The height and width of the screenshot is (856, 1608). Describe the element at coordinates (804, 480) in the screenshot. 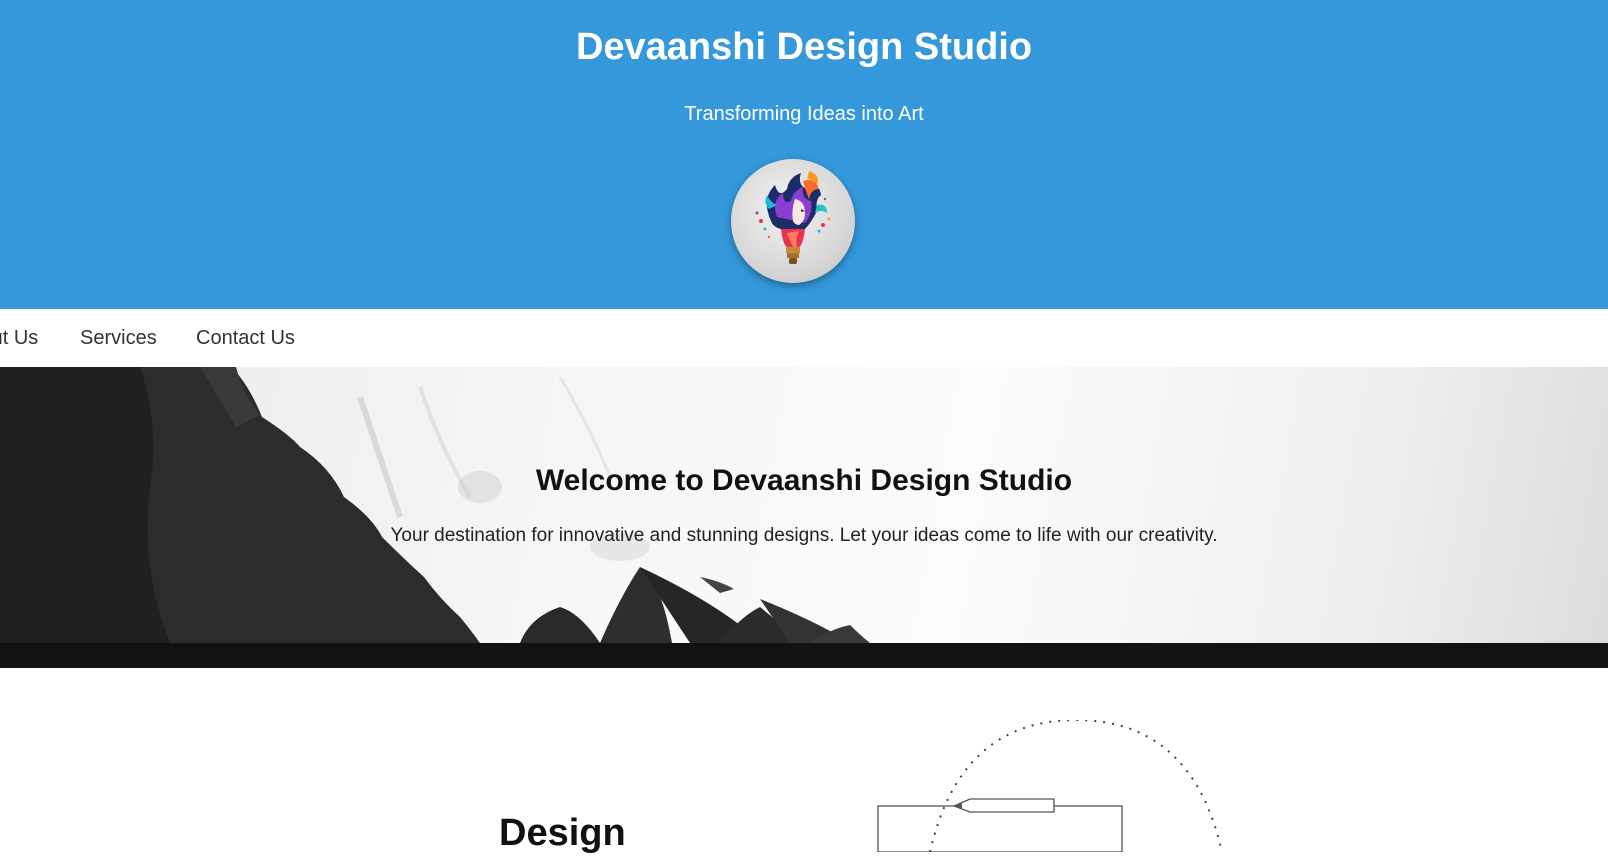

I see `hero-title: Welcome to Devaanshi Design Studio` at that location.